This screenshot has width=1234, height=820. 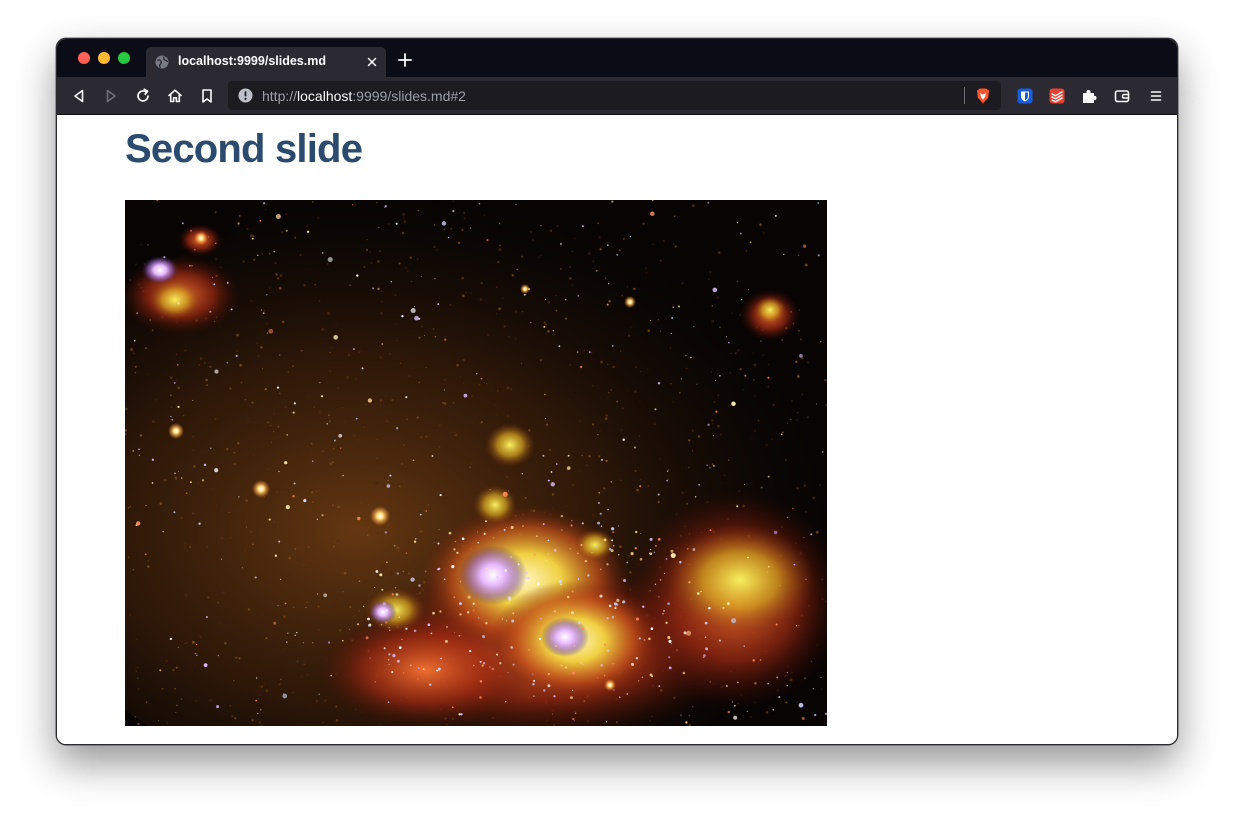 I want to click on plus-icon, so click(x=405, y=60).